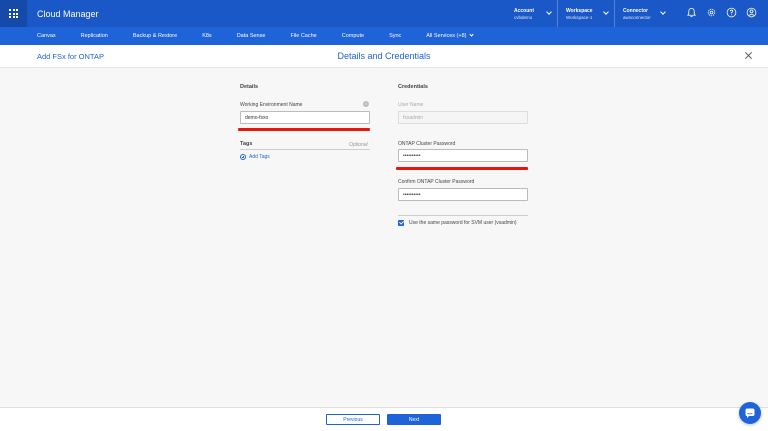  Describe the element at coordinates (411, 105) in the screenshot. I see `username-label: User Name` at that location.